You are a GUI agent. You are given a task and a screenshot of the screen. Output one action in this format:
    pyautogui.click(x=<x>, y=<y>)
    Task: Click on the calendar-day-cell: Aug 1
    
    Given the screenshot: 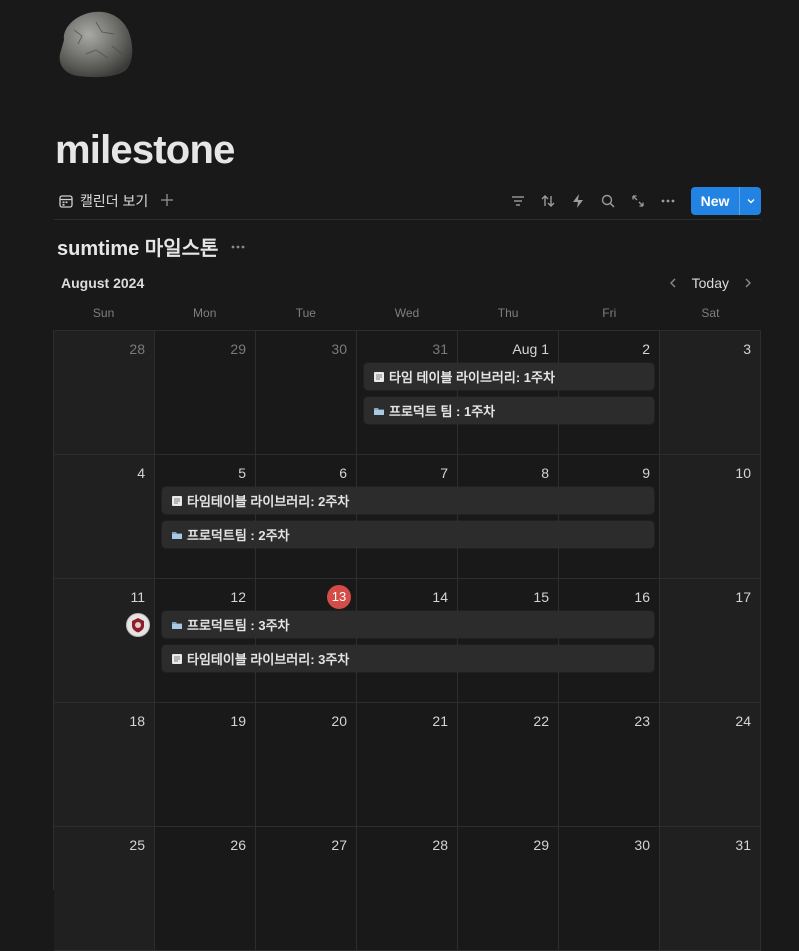 What is the action you would take?
    pyautogui.click(x=508, y=393)
    